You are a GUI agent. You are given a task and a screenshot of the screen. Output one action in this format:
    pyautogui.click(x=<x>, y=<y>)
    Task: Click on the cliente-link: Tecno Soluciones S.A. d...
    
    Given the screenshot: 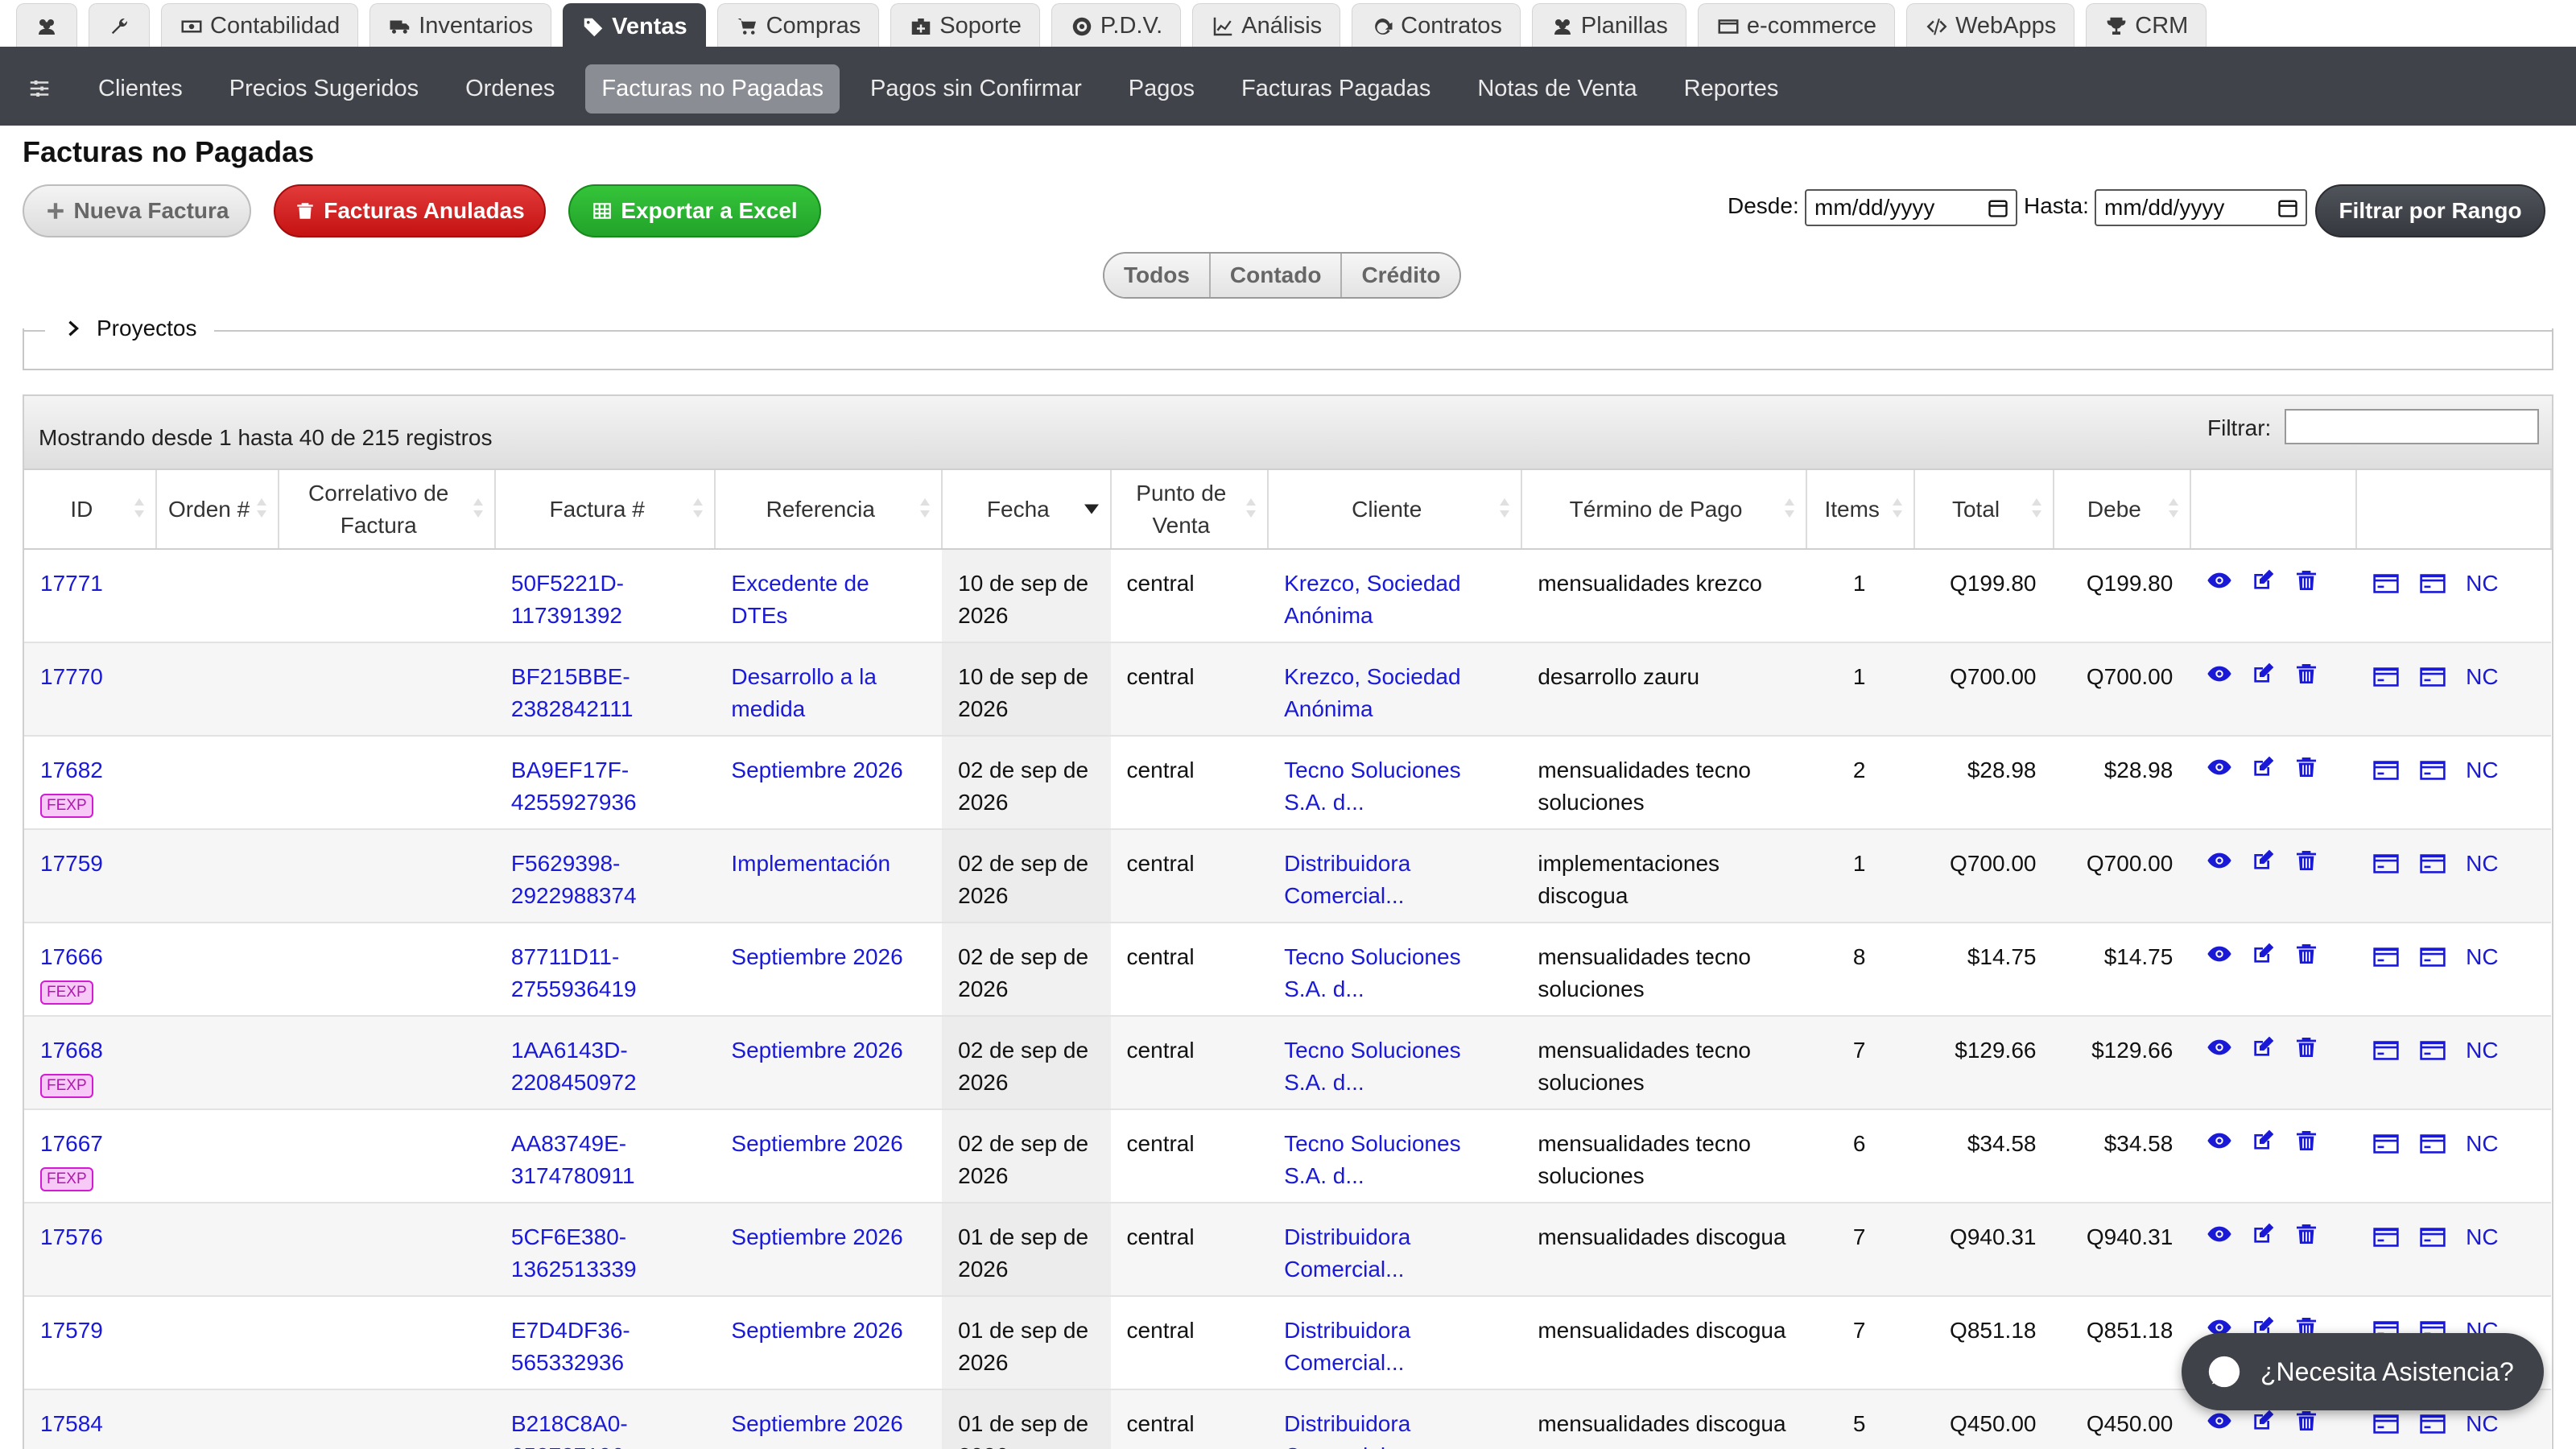 What is the action you would take?
    pyautogui.click(x=1372, y=786)
    